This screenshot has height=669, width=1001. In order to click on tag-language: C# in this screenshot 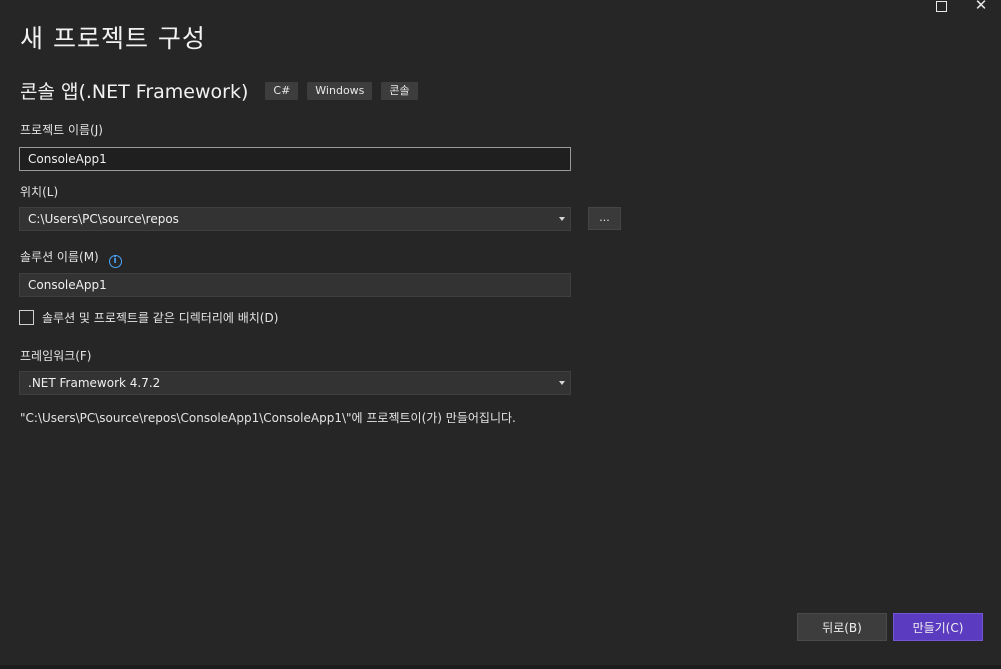, I will do `click(282, 90)`.